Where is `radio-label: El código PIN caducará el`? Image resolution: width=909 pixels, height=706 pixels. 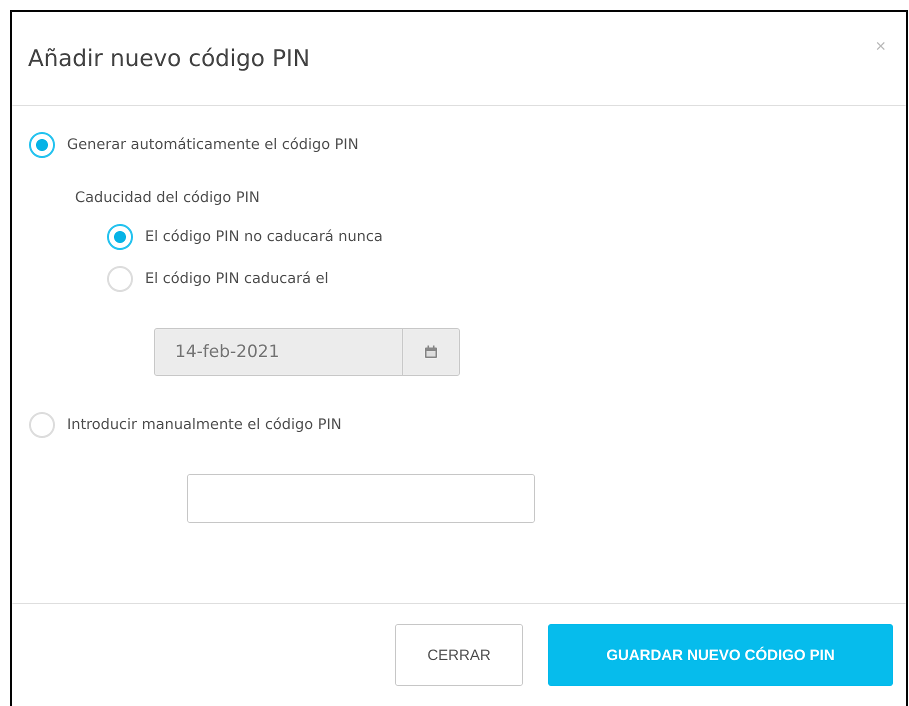
radio-label: El código PIN caducará el is located at coordinates (237, 279).